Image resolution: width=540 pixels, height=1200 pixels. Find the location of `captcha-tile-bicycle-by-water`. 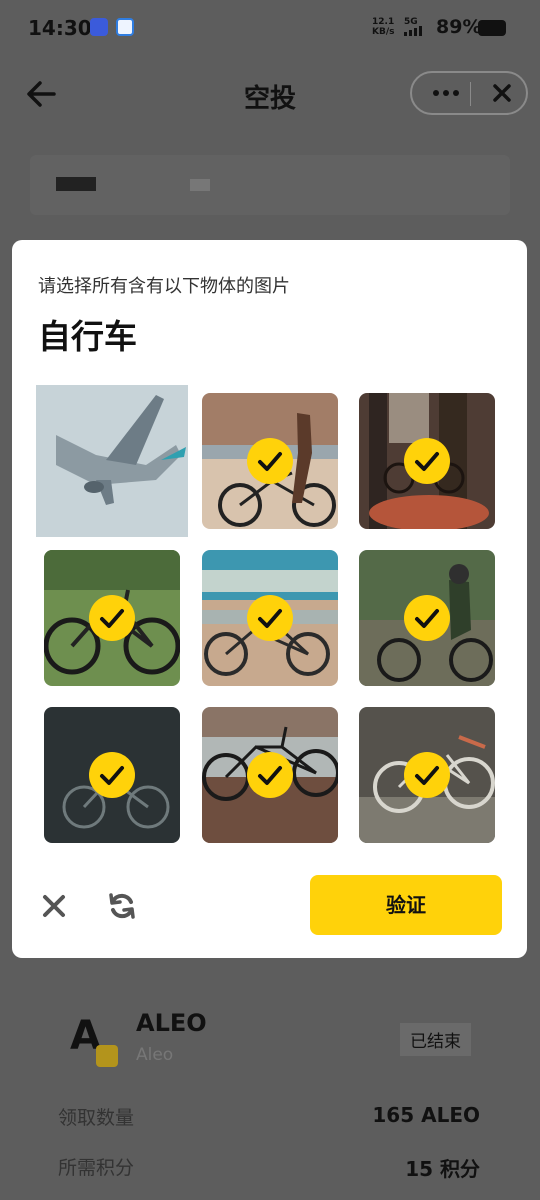

captcha-tile-bicycle-by-water is located at coordinates (270, 775).